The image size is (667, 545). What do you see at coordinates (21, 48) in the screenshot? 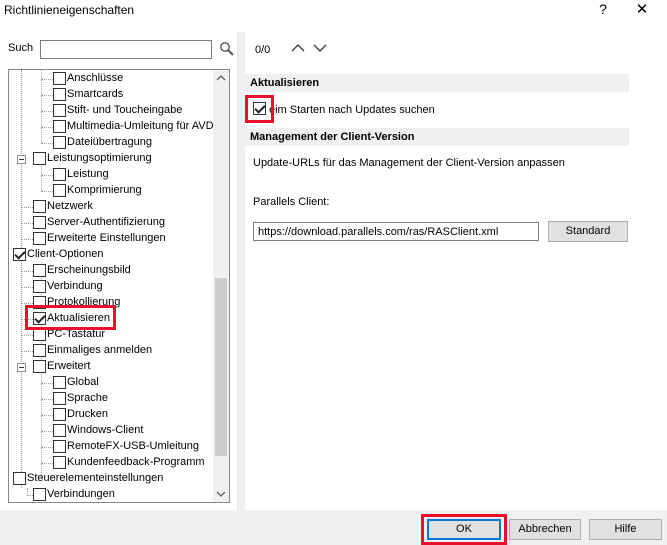
I see `search-label: Such` at bounding box center [21, 48].